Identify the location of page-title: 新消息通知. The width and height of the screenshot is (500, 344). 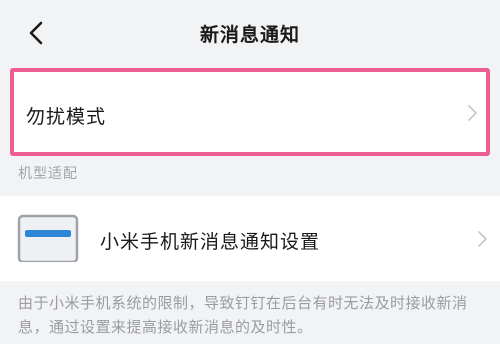
(249, 35).